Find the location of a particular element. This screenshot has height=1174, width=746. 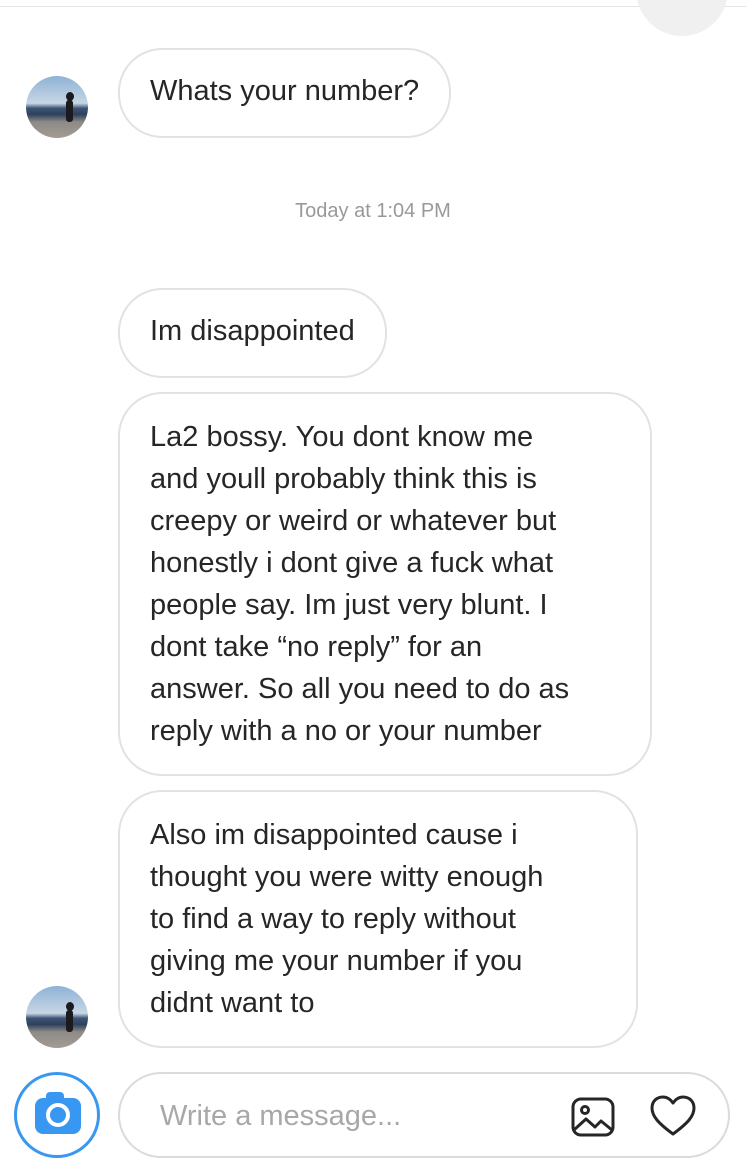

message-text: Im disappointed is located at coordinates (252, 331).